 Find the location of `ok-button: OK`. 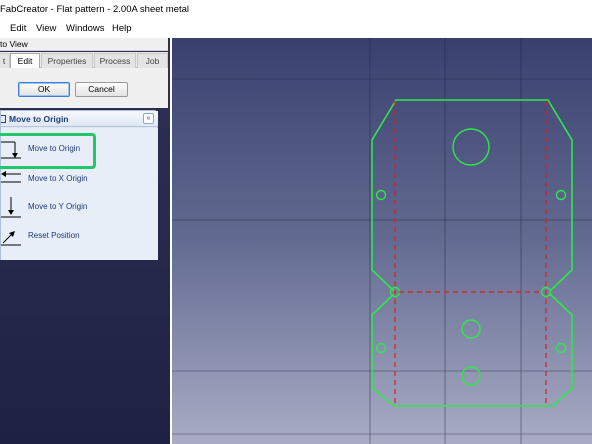

ok-button: OK is located at coordinates (44, 89).